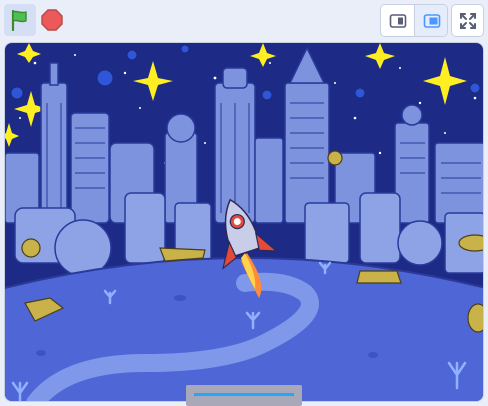 The image size is (488, 406). I want to click on fullscreen-button, so click(467, 20).